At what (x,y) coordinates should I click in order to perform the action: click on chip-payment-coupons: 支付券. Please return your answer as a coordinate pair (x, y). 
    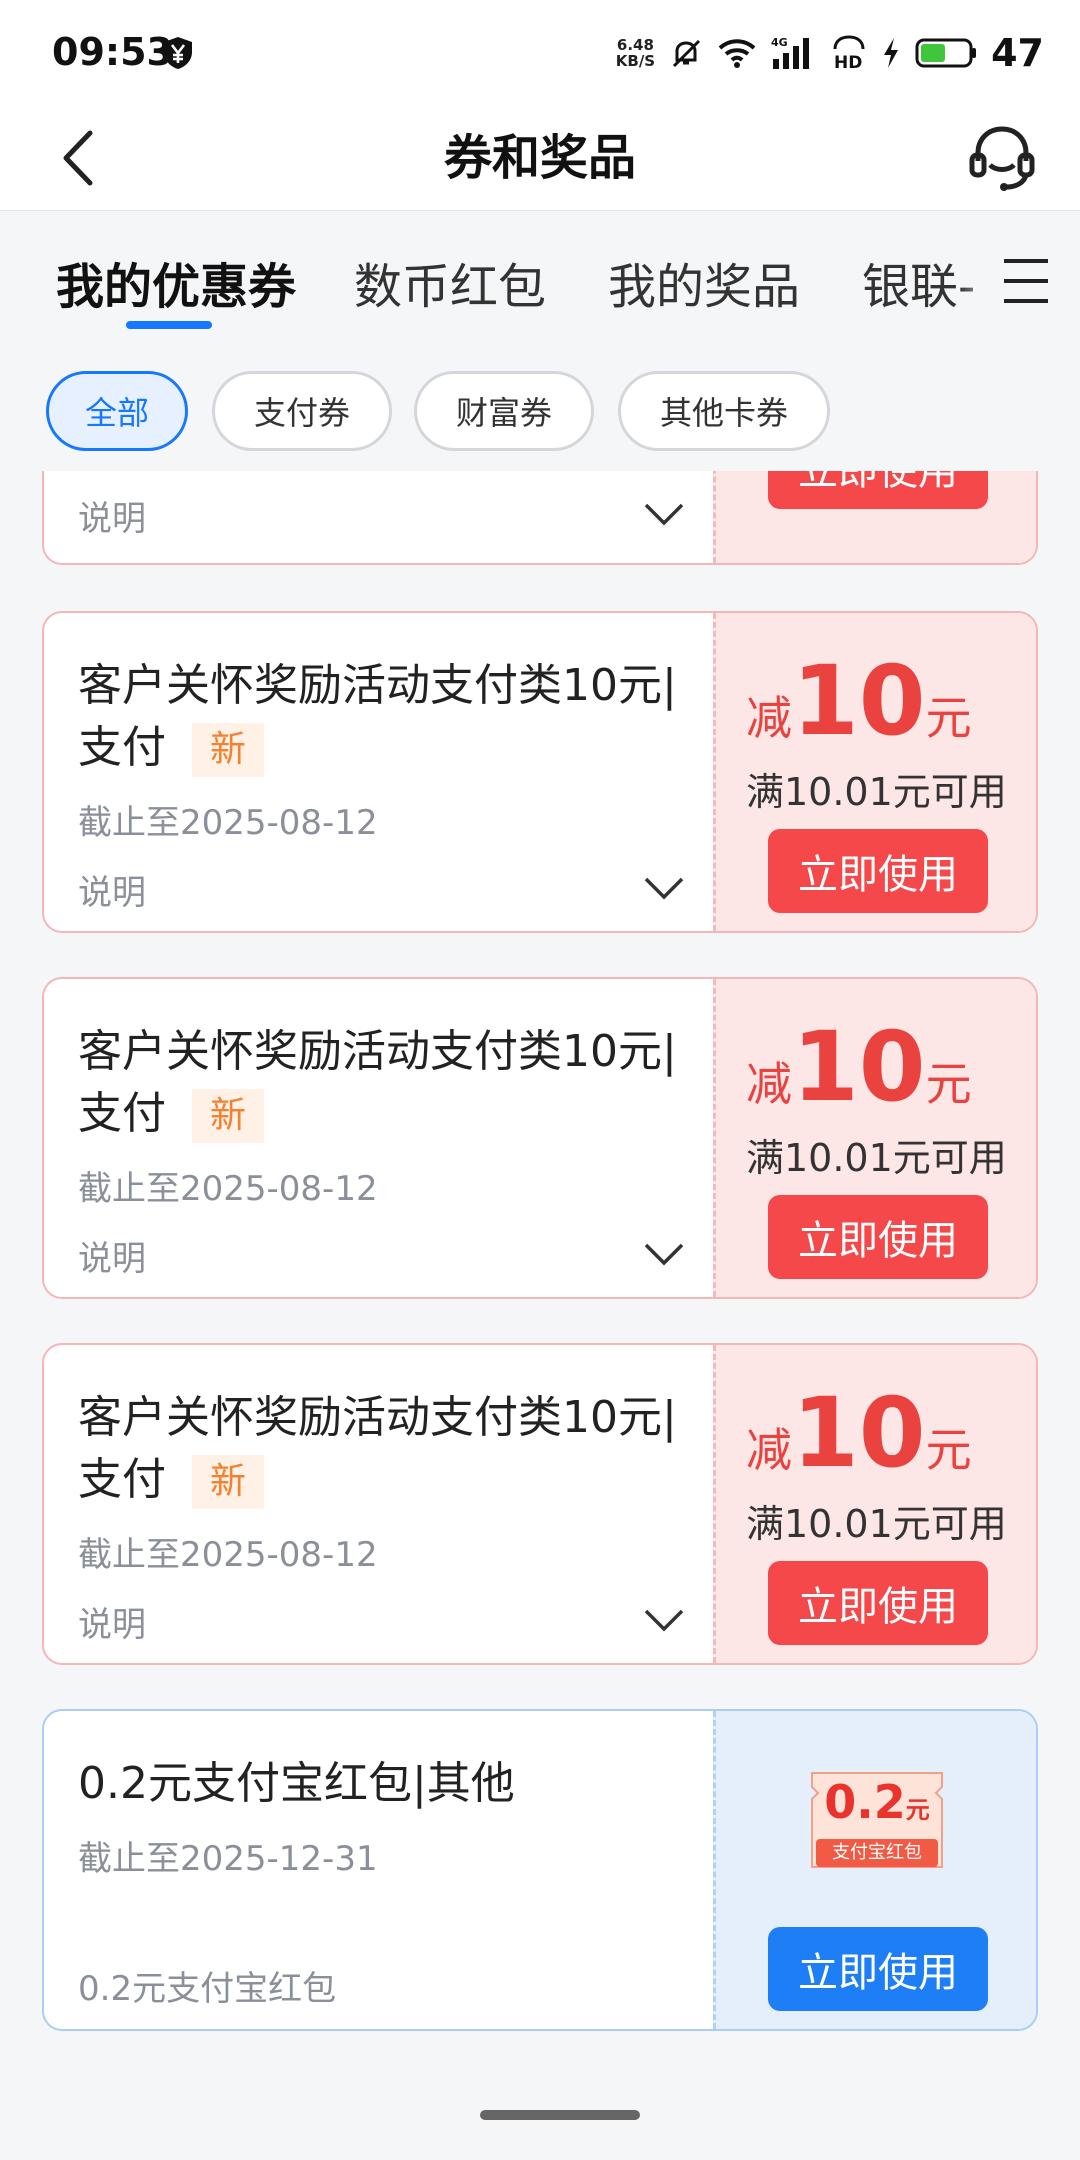
    Looking at the image, I should click on (302, 411).